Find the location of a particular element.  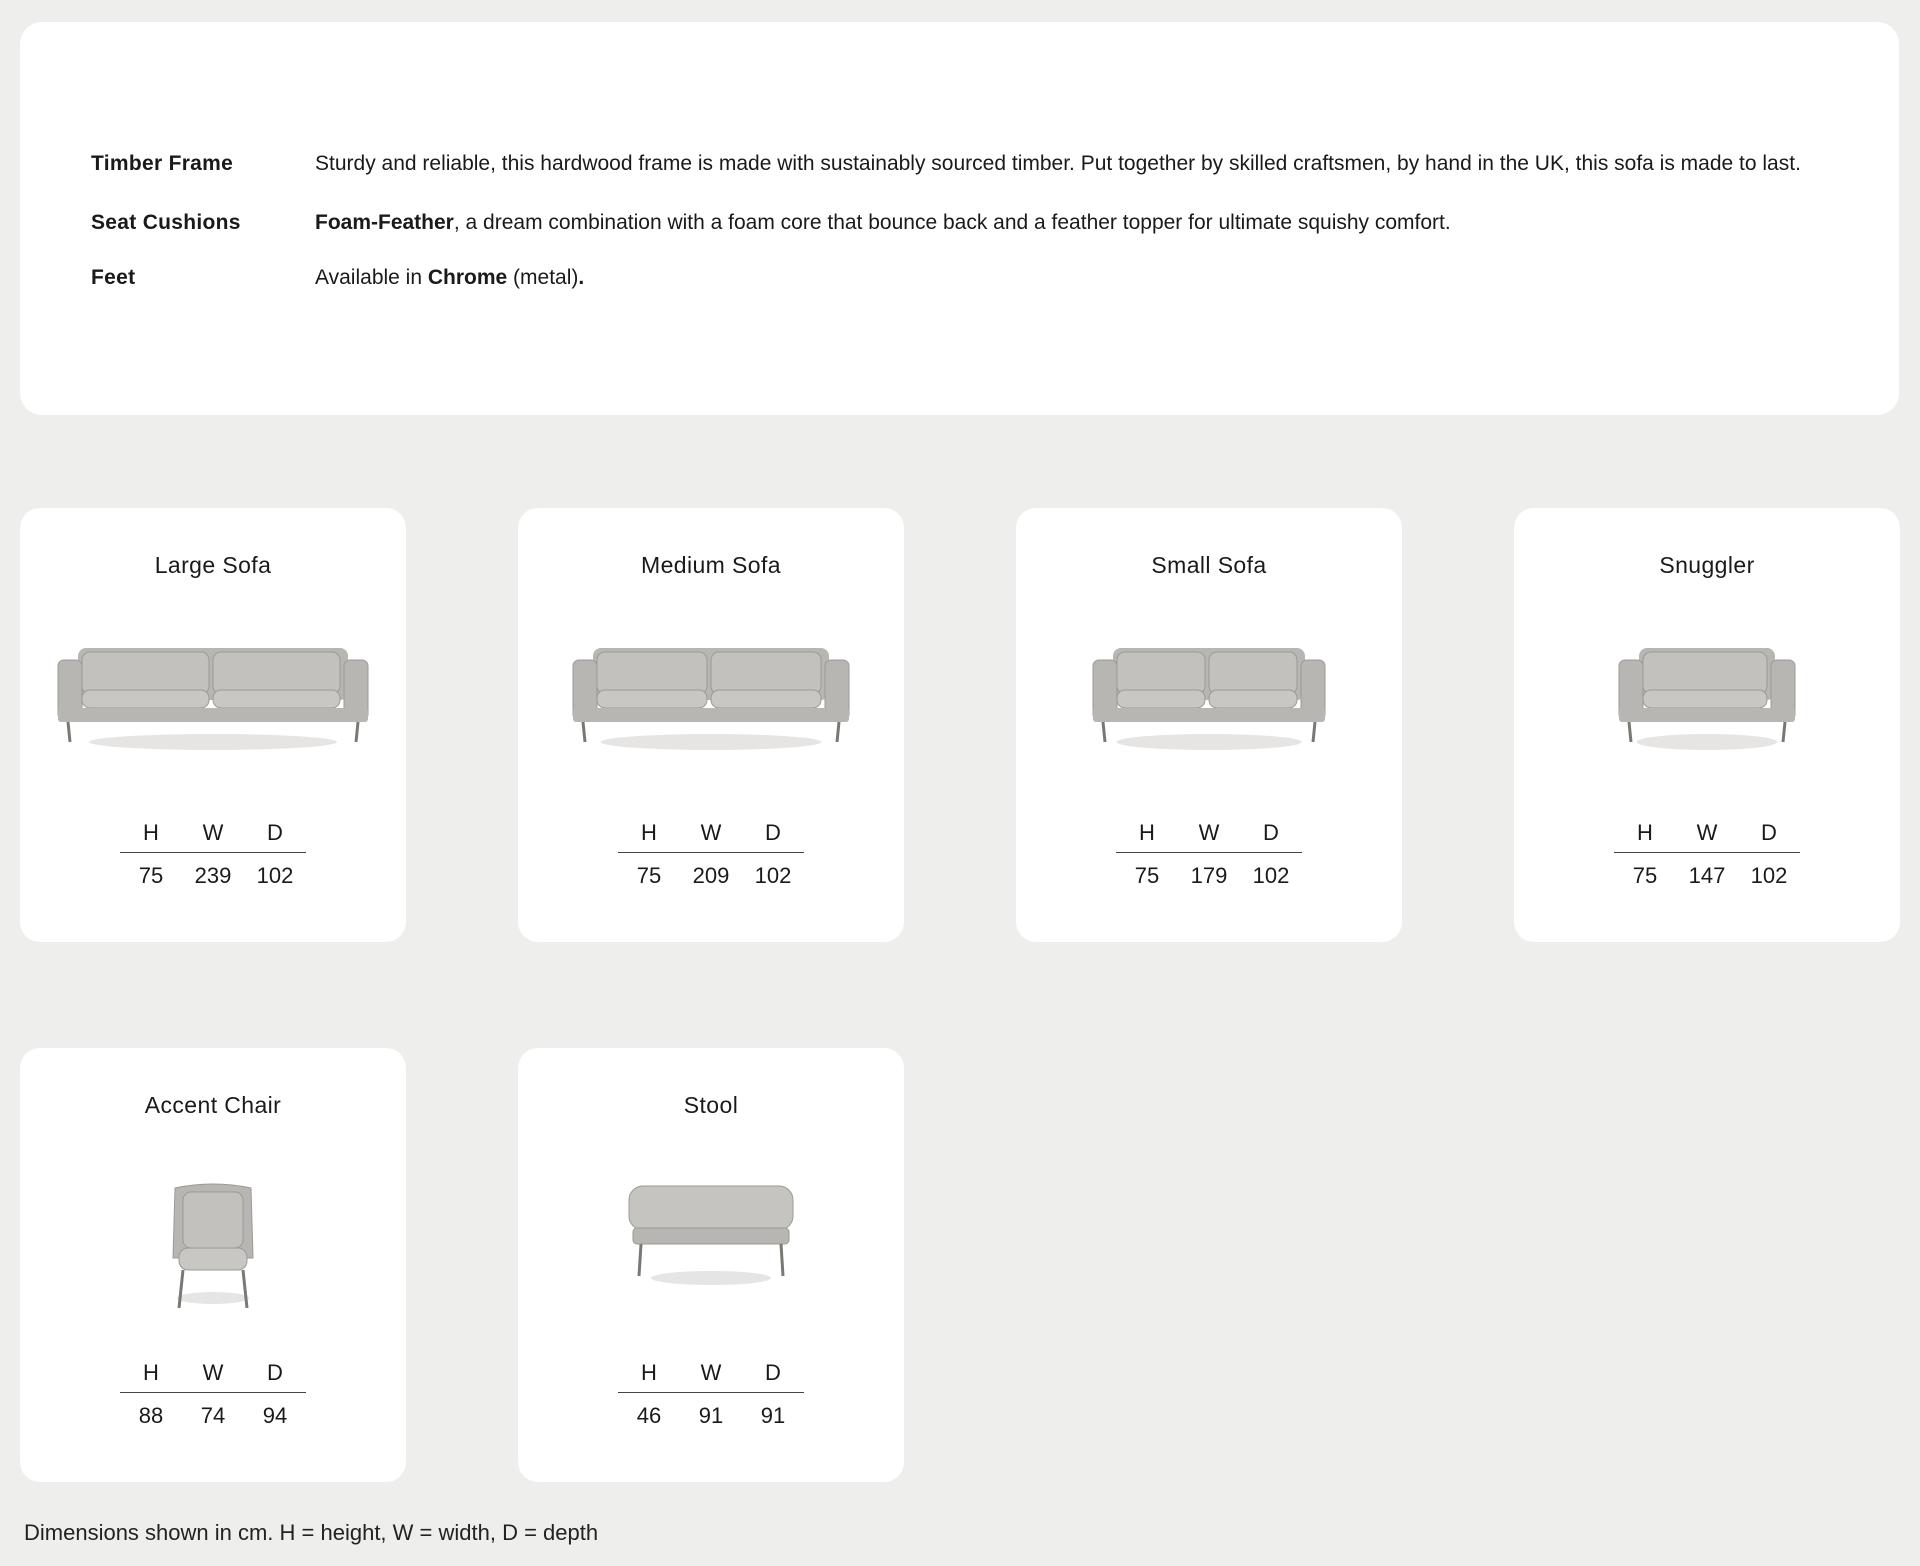

product-card-stool: Stool H W D 46 91 91 is located at coordinates (711, 1265).